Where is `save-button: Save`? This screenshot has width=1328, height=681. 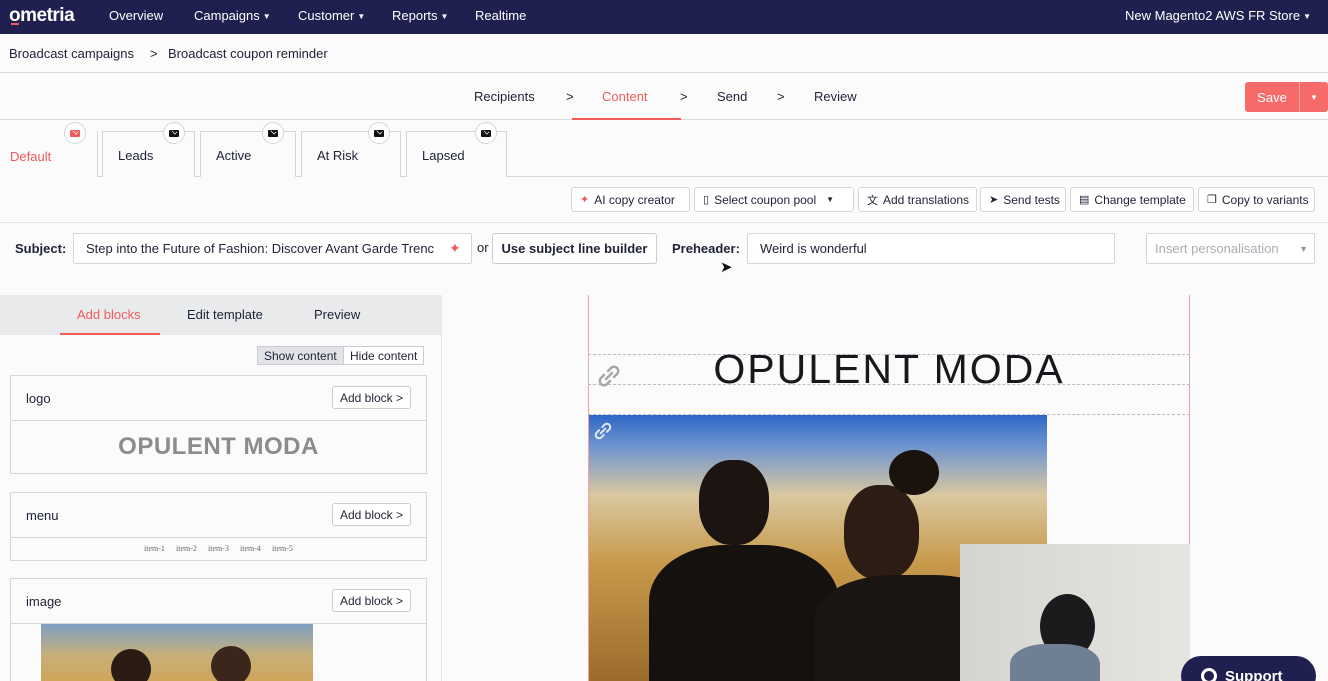
save-button: Save is located at coordinates (1272, 97).